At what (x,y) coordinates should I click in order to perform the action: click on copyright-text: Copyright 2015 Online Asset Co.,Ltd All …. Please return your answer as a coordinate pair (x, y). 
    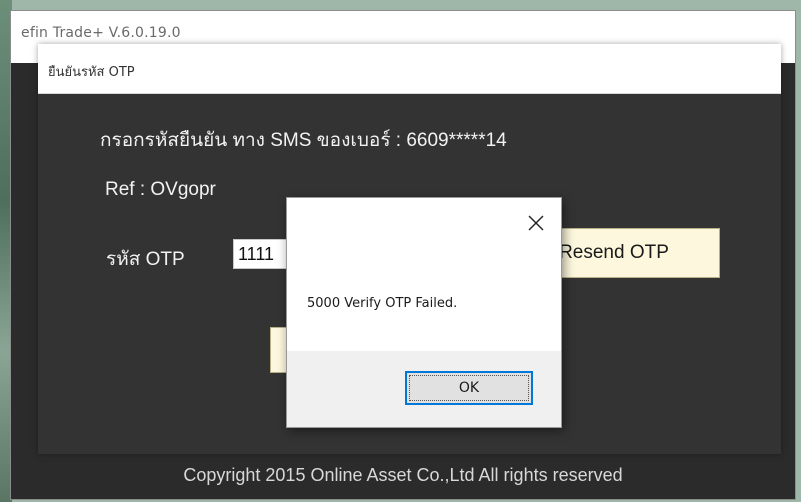
    Looking at the image, I should click on (403, 475).